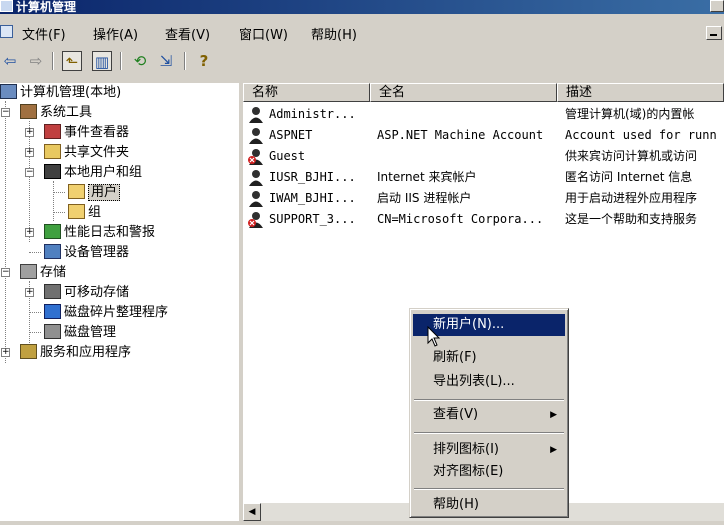 Image resolution: width=724 pixels, height=525 pixels. I want to click on back-icon: ⇦, so click(10, 61).